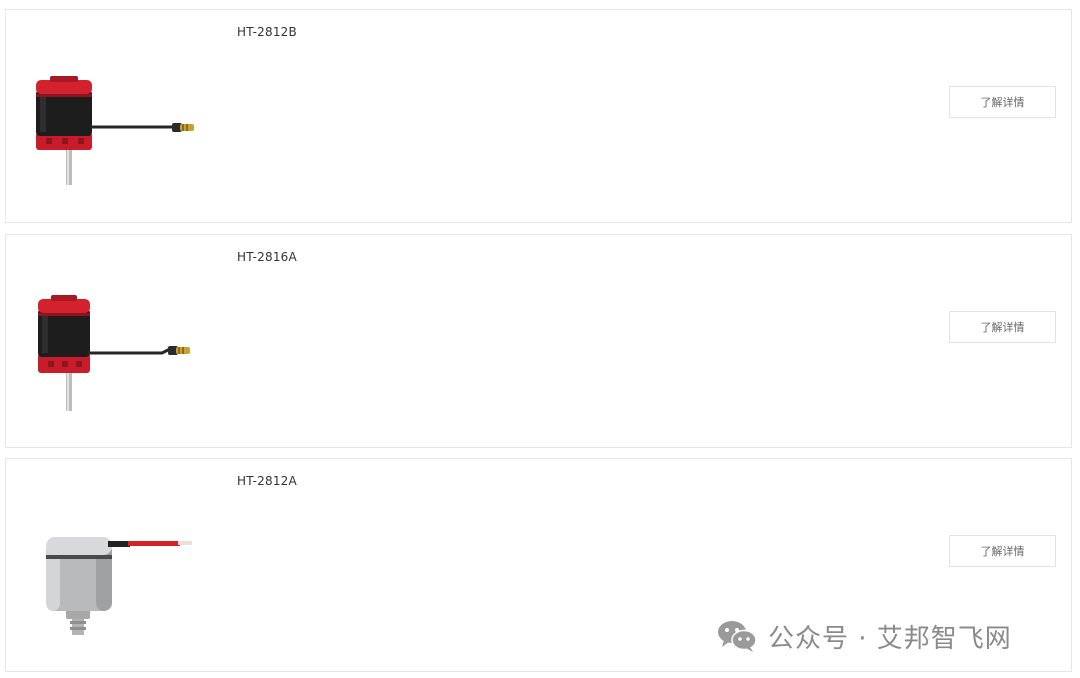  Describe the element at coordinates (737, 636) in the screenshot. I see `wechat-icon` at that location.